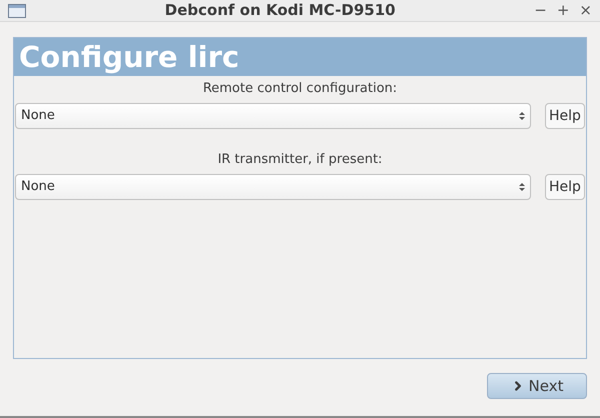 The height and width of the screenshot is (418, 600). Describe the element at coordinates (563, 10) in the screenshot. I see `window-control: +` at that location.